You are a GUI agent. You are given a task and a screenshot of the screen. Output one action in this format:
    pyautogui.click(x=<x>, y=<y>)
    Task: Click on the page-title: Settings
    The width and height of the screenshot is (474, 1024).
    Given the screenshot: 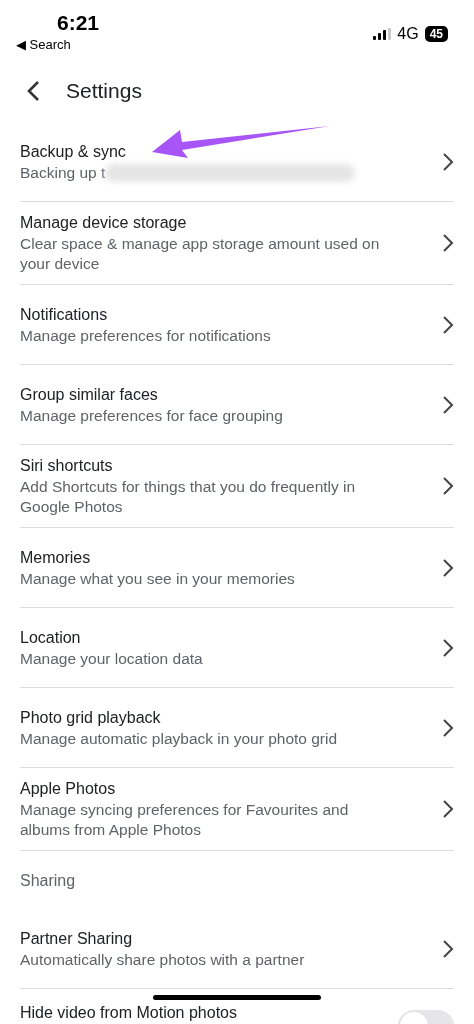 What is the action you would take?
    pyautogui.click(x=104, y=91)
    